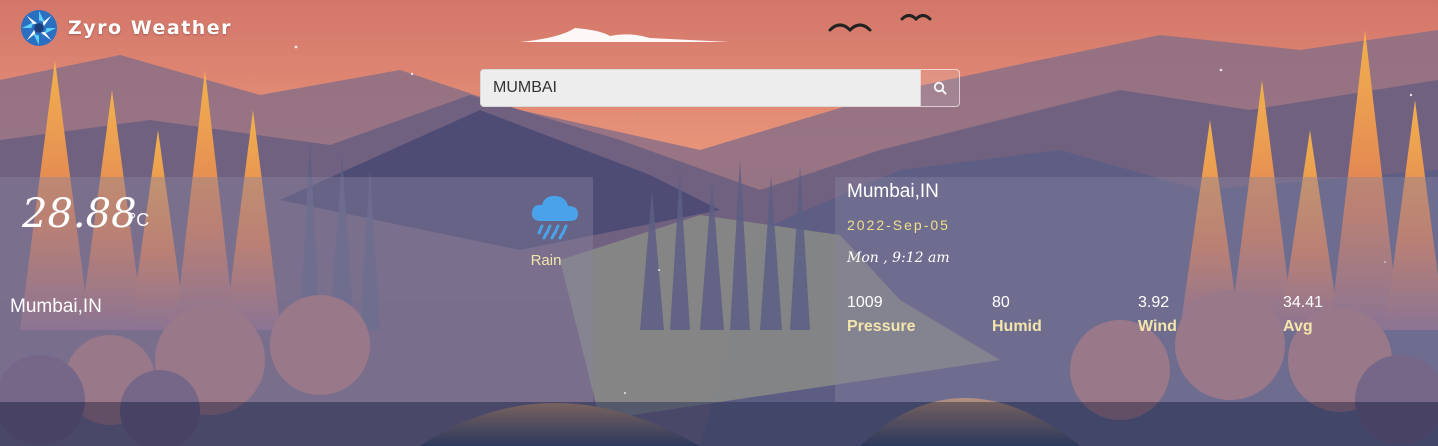  I want to click on stat-value: 34.41, so click(1303, 302).